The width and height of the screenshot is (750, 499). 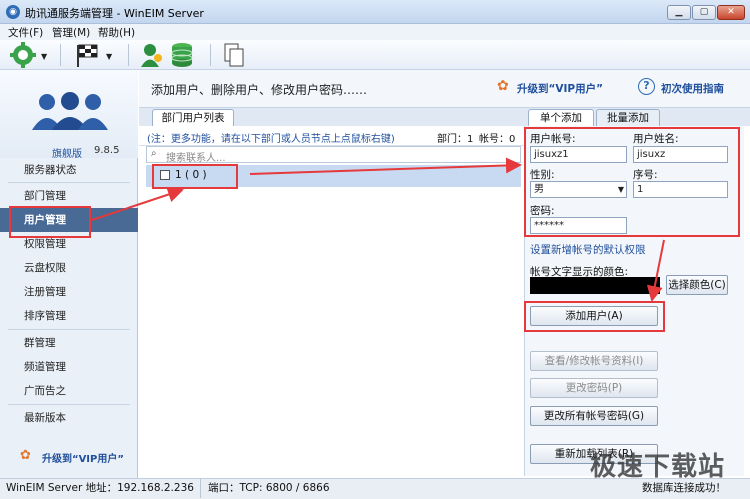 What do you see at coordinates (595, 285) in the screenshot?
I see `color-swatch` at bounding box center [595, 285].